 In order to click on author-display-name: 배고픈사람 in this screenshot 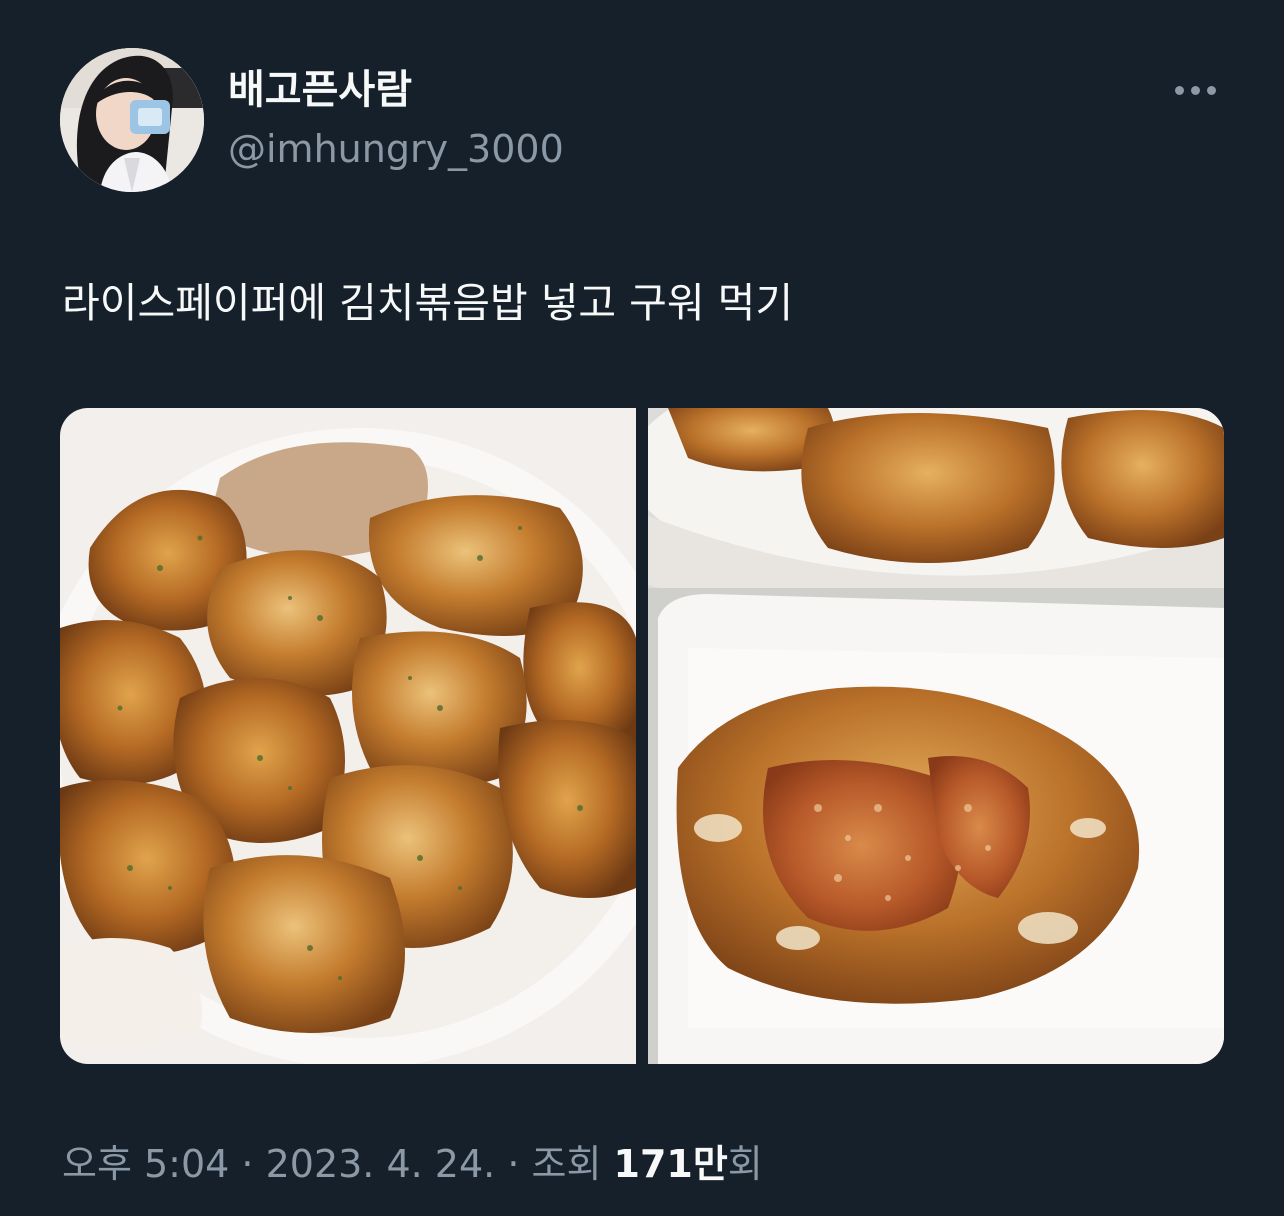, I will do `click(320, 90)`.